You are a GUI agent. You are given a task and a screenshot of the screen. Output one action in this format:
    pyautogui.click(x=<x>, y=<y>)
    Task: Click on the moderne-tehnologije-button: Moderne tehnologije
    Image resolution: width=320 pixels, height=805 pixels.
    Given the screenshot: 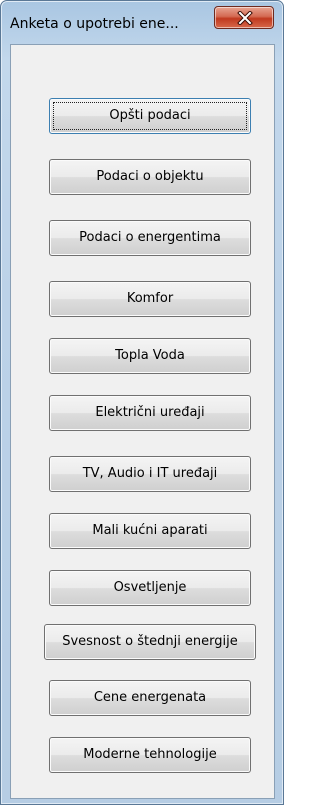 What is the action you would take?
    pyautogui.click(x=150, y=755)
    